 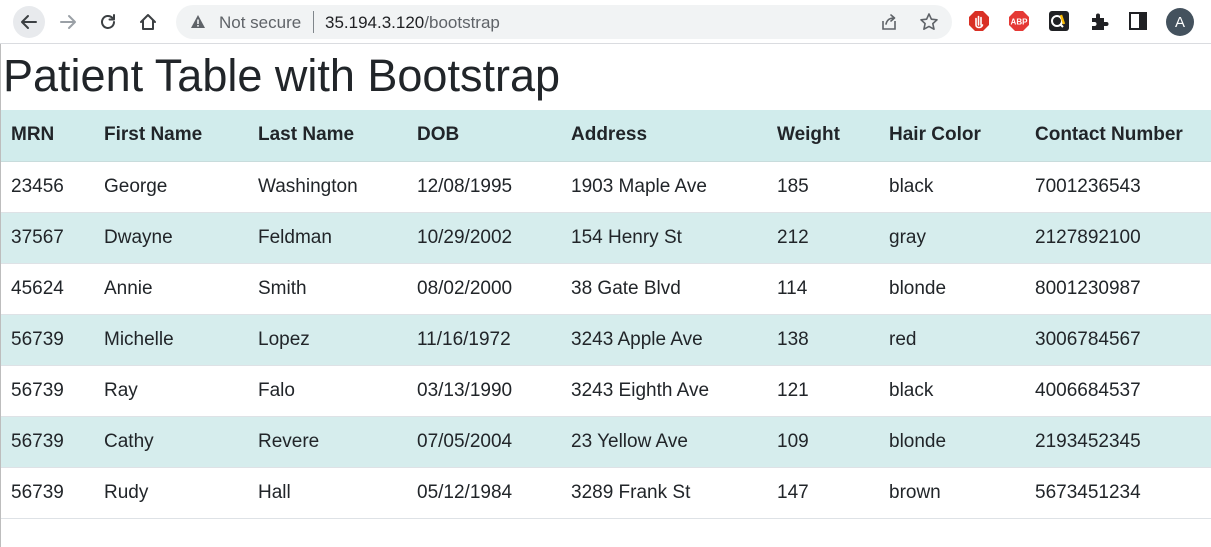 What do you see at coordinates (823, 187) in the screenshot?
I see `cell-weight: 185` at bounding box center [823, 187].